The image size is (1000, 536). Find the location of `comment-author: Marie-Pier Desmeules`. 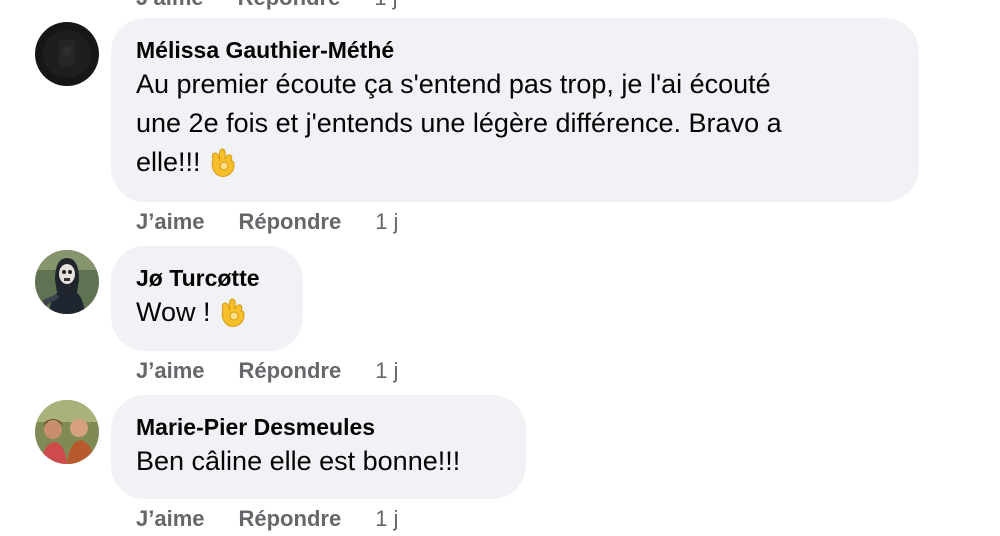

comment-author: Marie-Pier Desmeules is located at coordinates (318, 427).